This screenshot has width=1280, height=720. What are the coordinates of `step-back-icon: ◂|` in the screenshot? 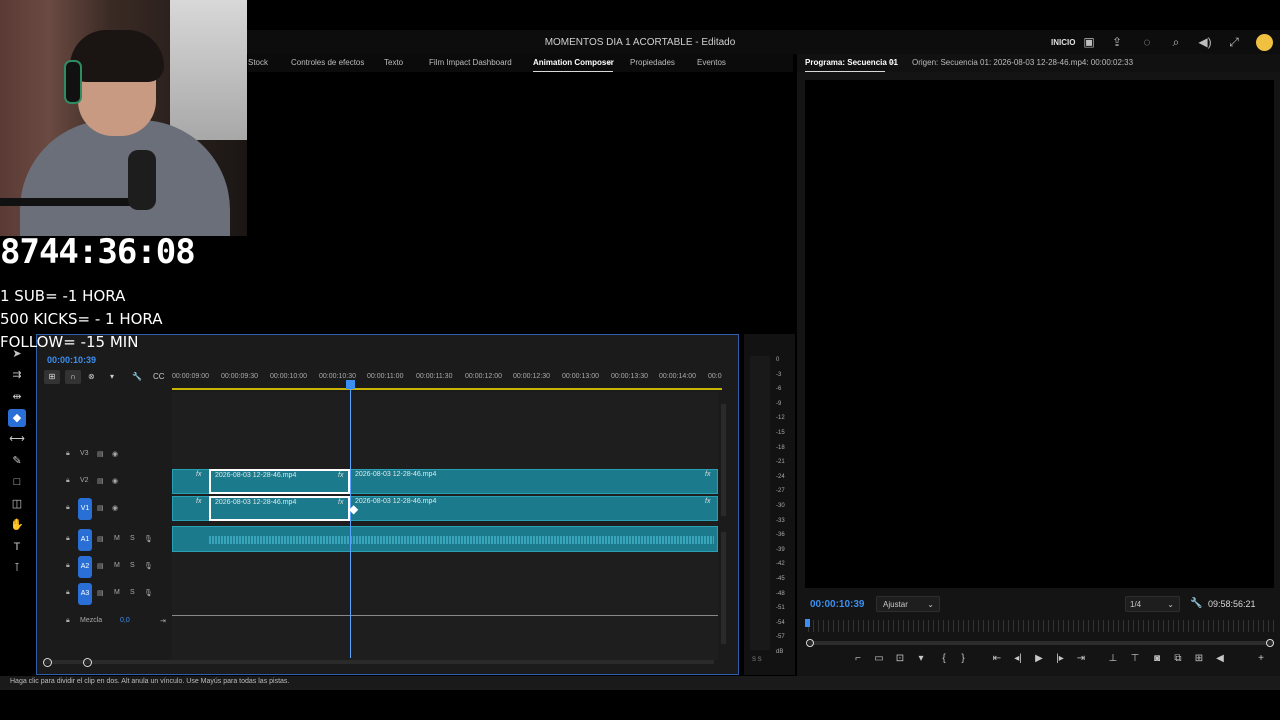 It's located at (1018, 659).